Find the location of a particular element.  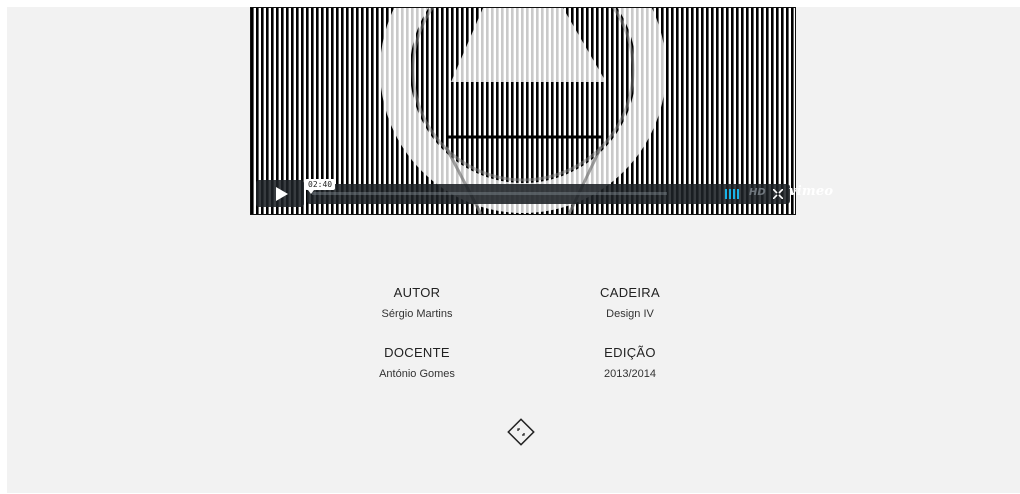

edicao-label: EDIÇÃO is located at coordinates (630, 352).